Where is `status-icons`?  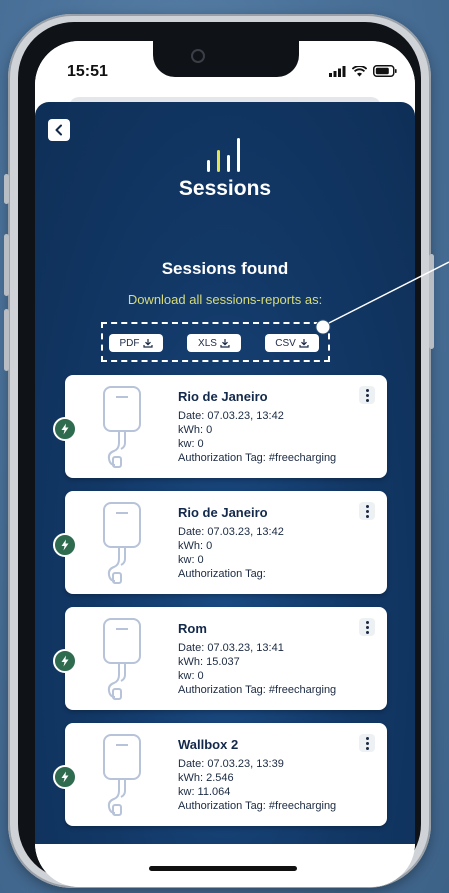 status-icons is located at coordinates (363, 71).